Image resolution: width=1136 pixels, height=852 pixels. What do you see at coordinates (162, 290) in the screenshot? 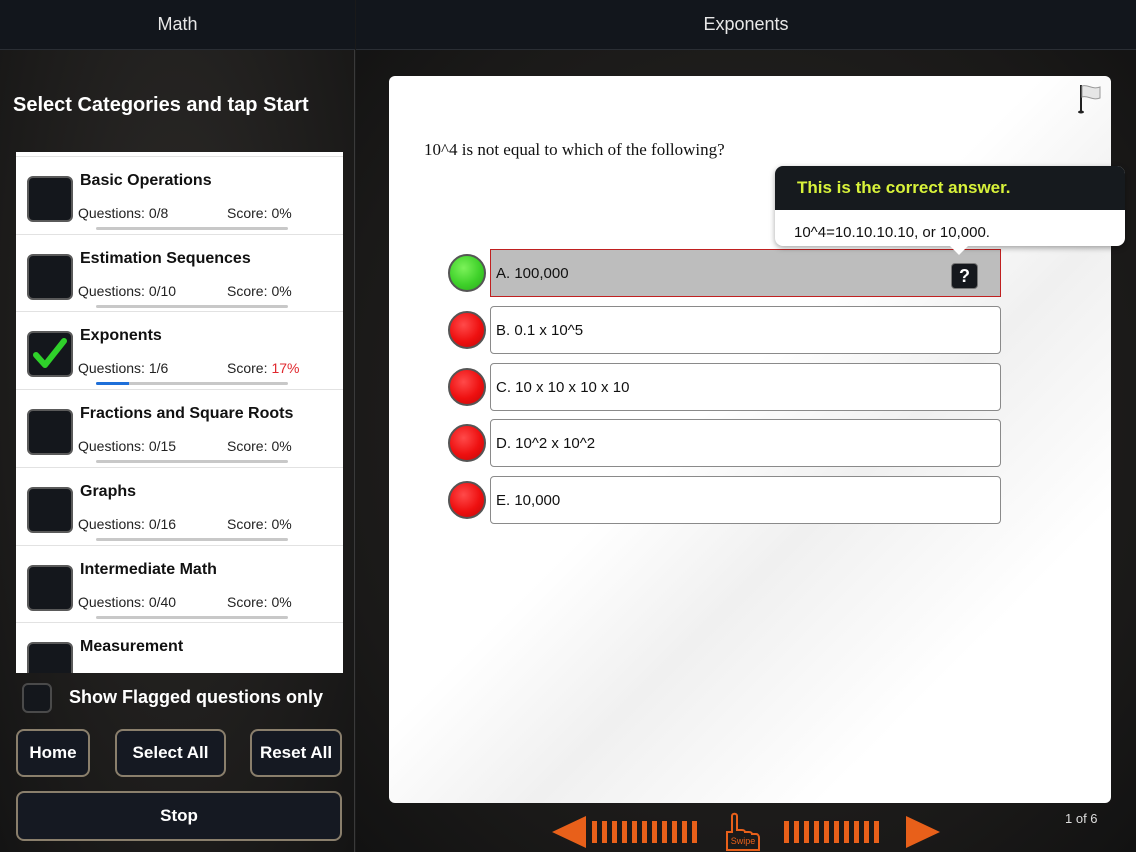
I see `questions-value: 0/10` at bounding box center [162, 290].